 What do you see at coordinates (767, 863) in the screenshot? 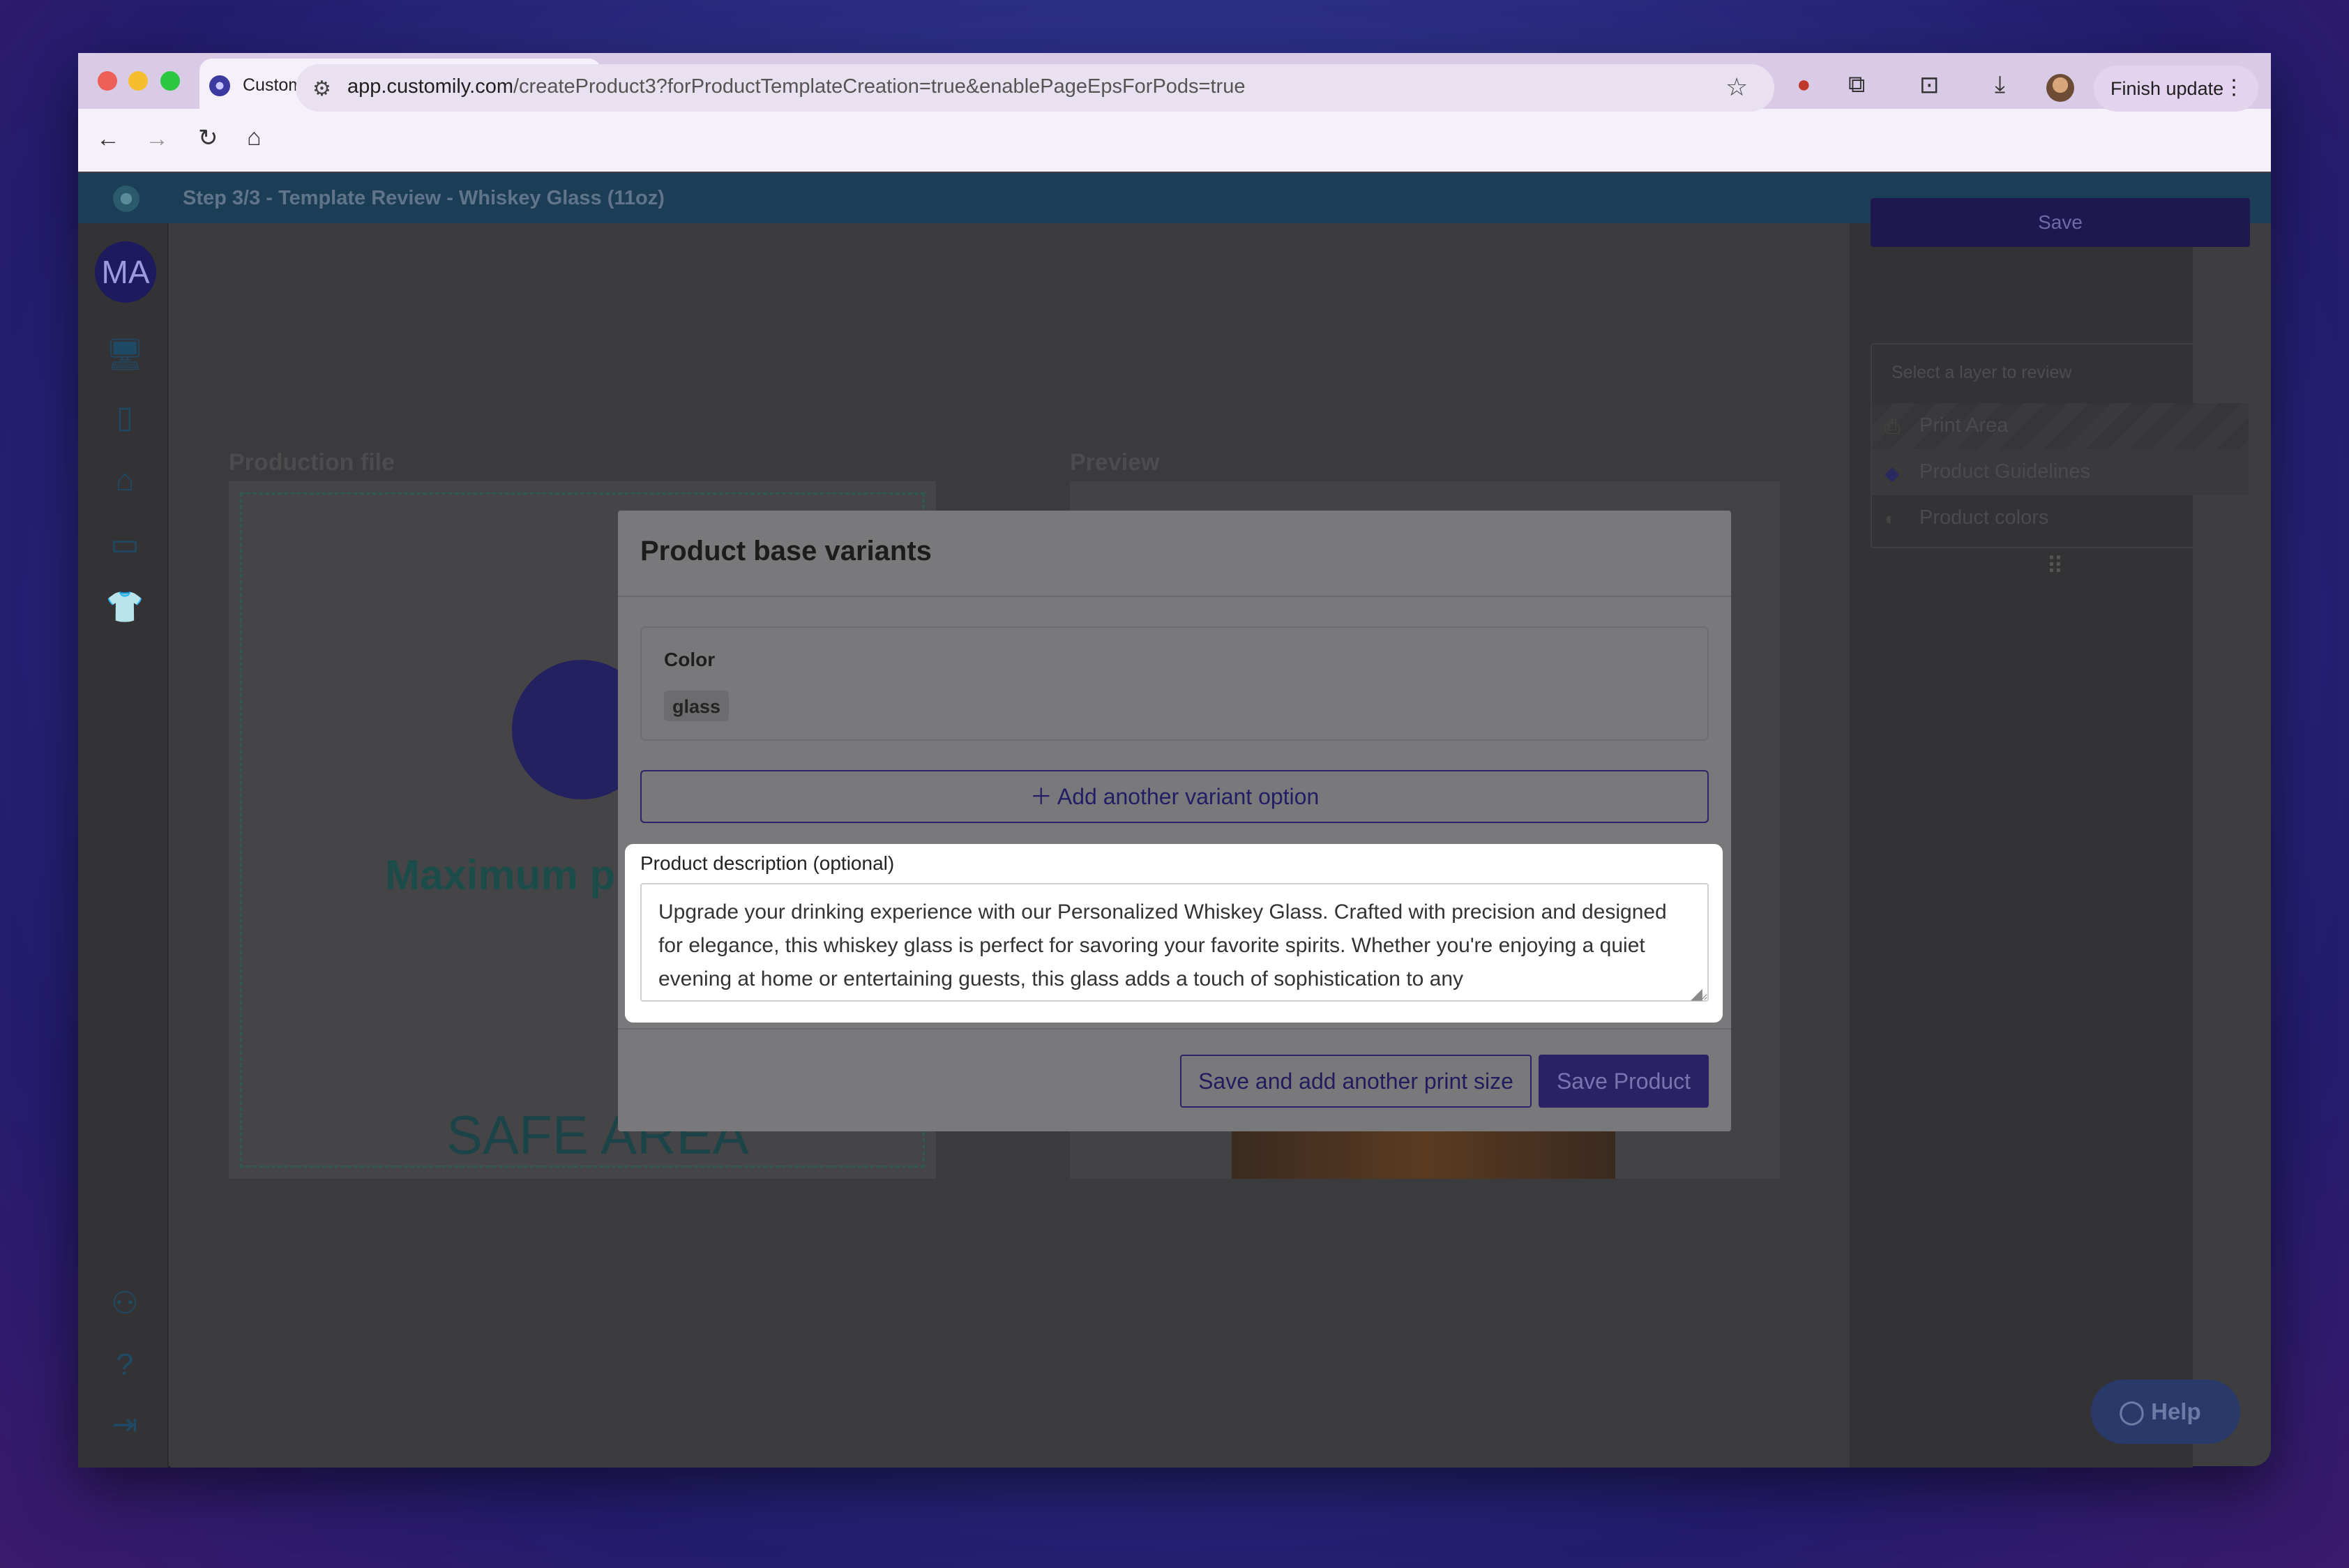
I see `description-label: Product description (optional)` at bounding box center [767, 863].